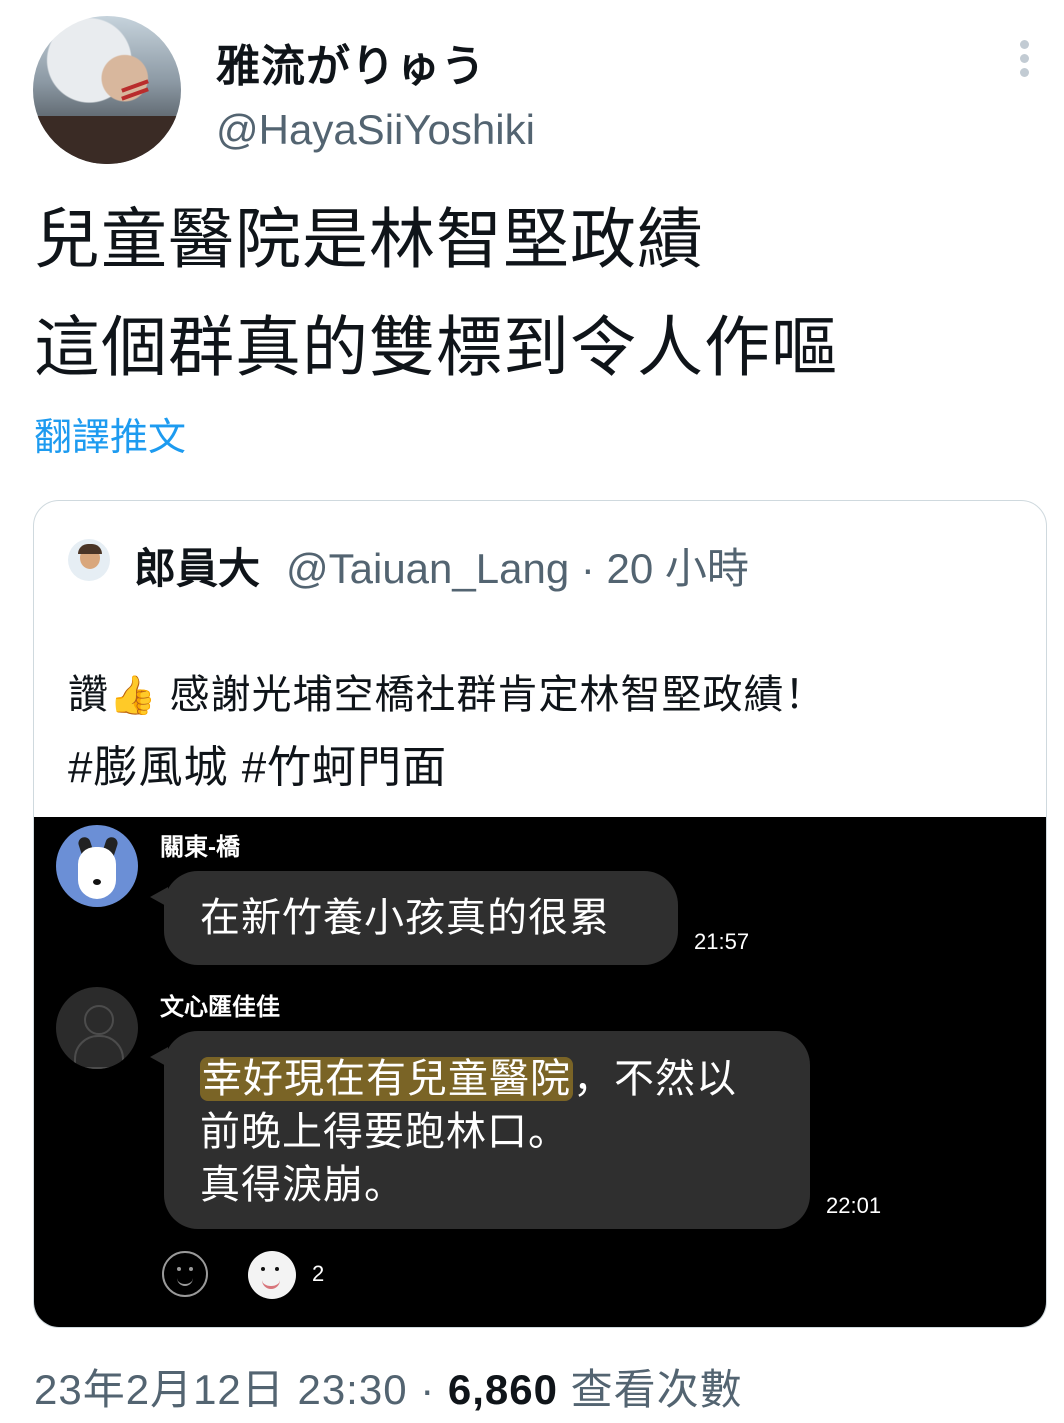  I want to click on author-handle: @HayaSiiYoshiki, so click(375, 130).